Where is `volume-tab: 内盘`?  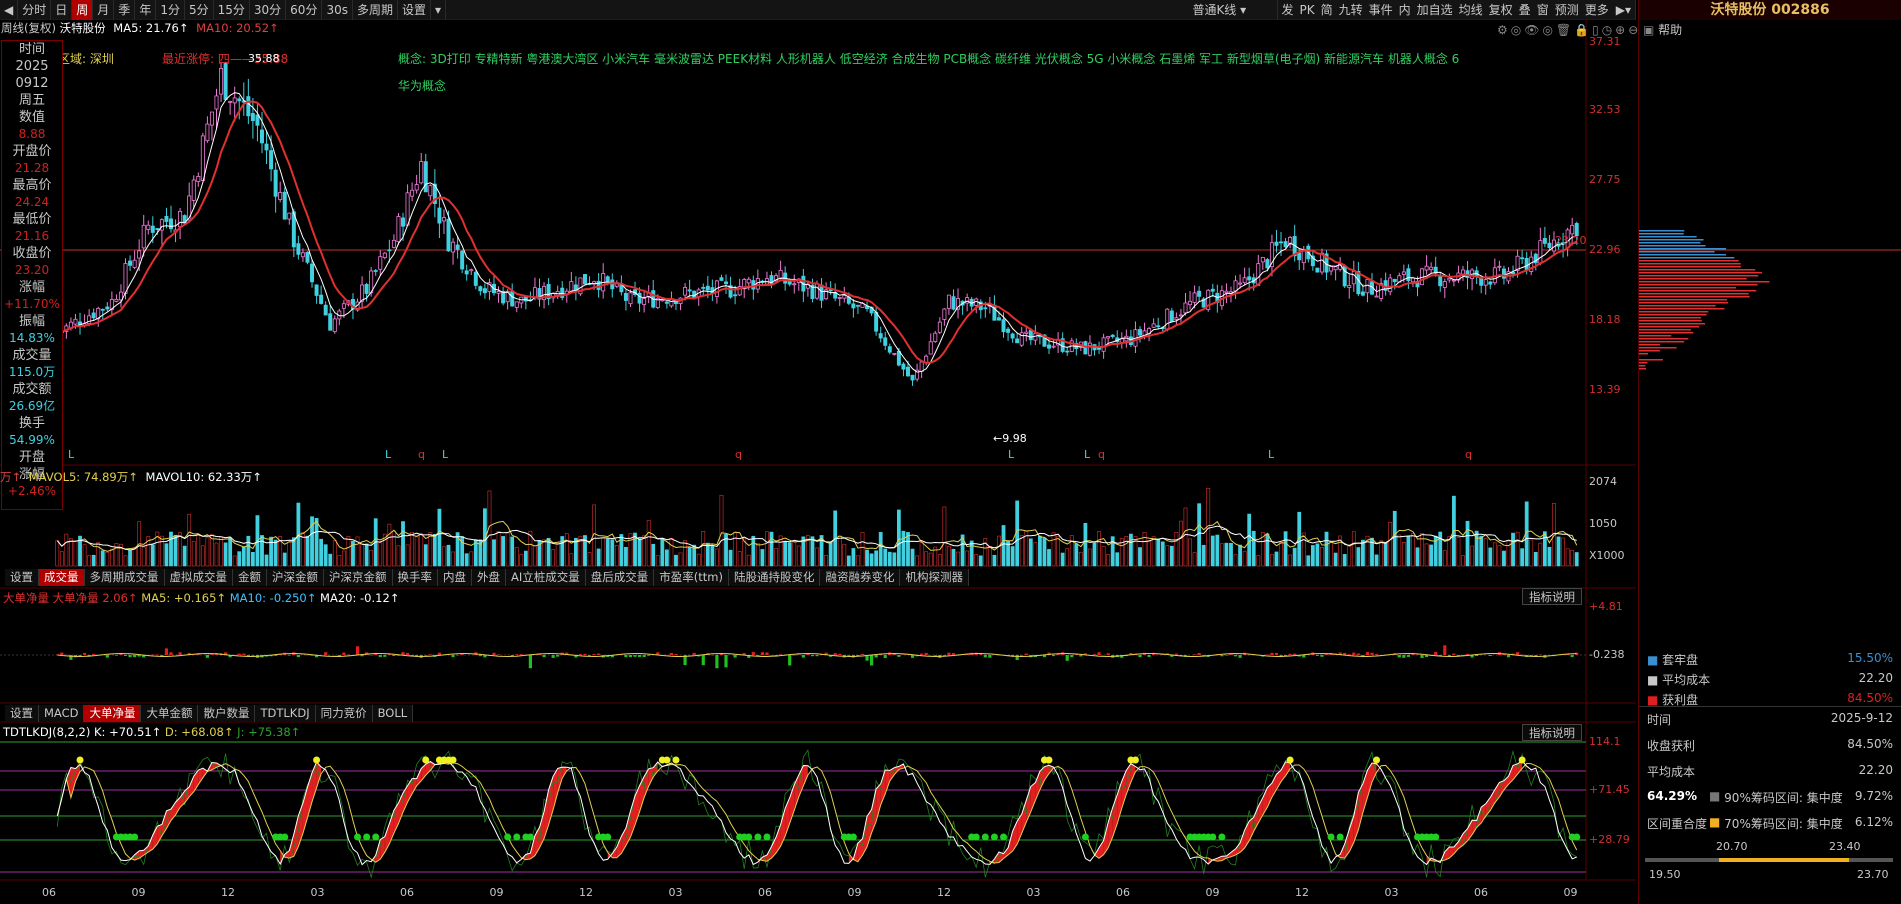 volume-tab: 内盘 is located at coordinates (455, 577).